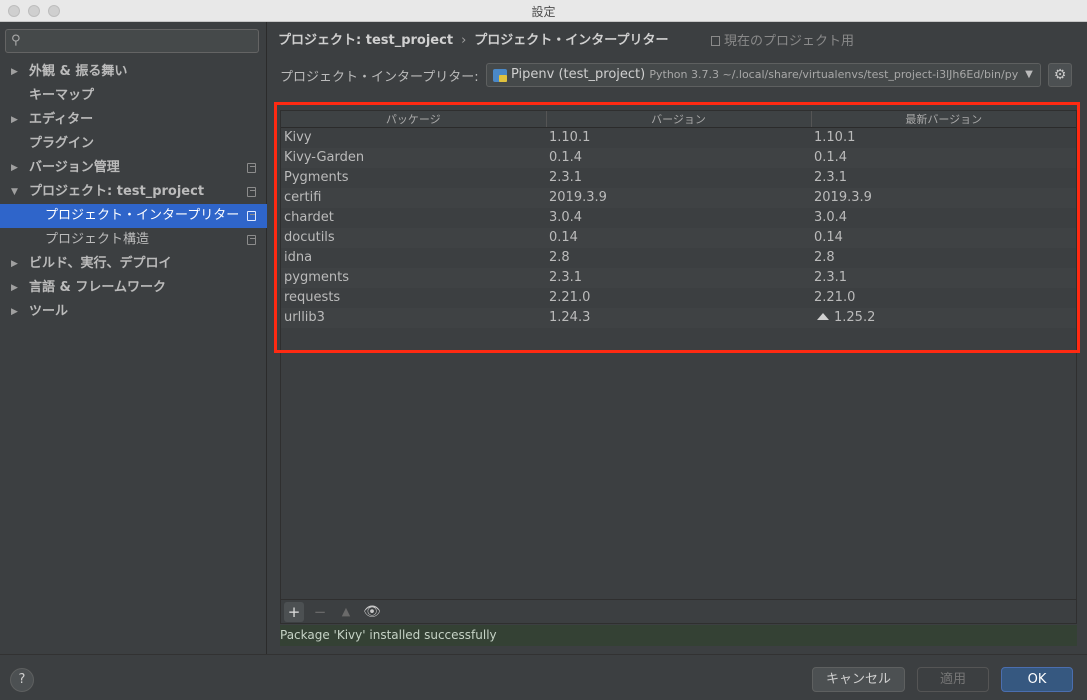 The image size is (1087, 700). Describe the element at coordinates (543, 11) in the screenshot. I see `title-bar: 設定` at that location.